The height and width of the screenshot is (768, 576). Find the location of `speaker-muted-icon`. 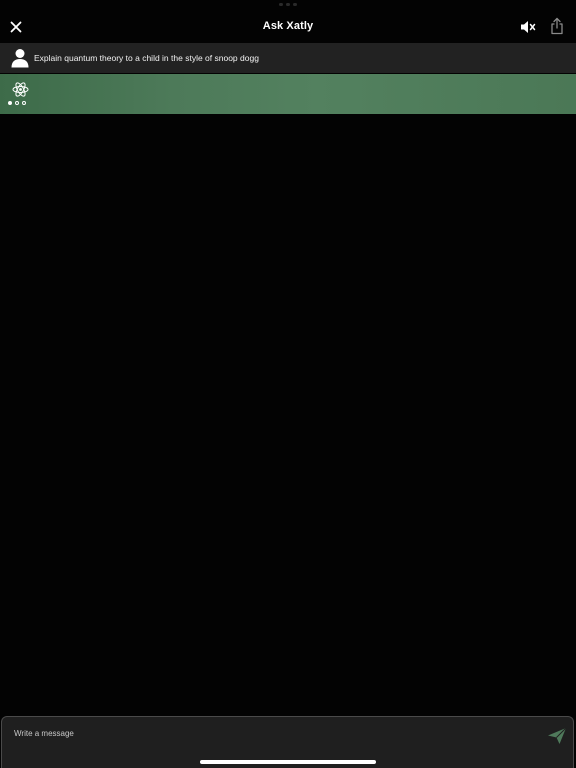

speaker-muted-icon is located at coordinates (528, 27).